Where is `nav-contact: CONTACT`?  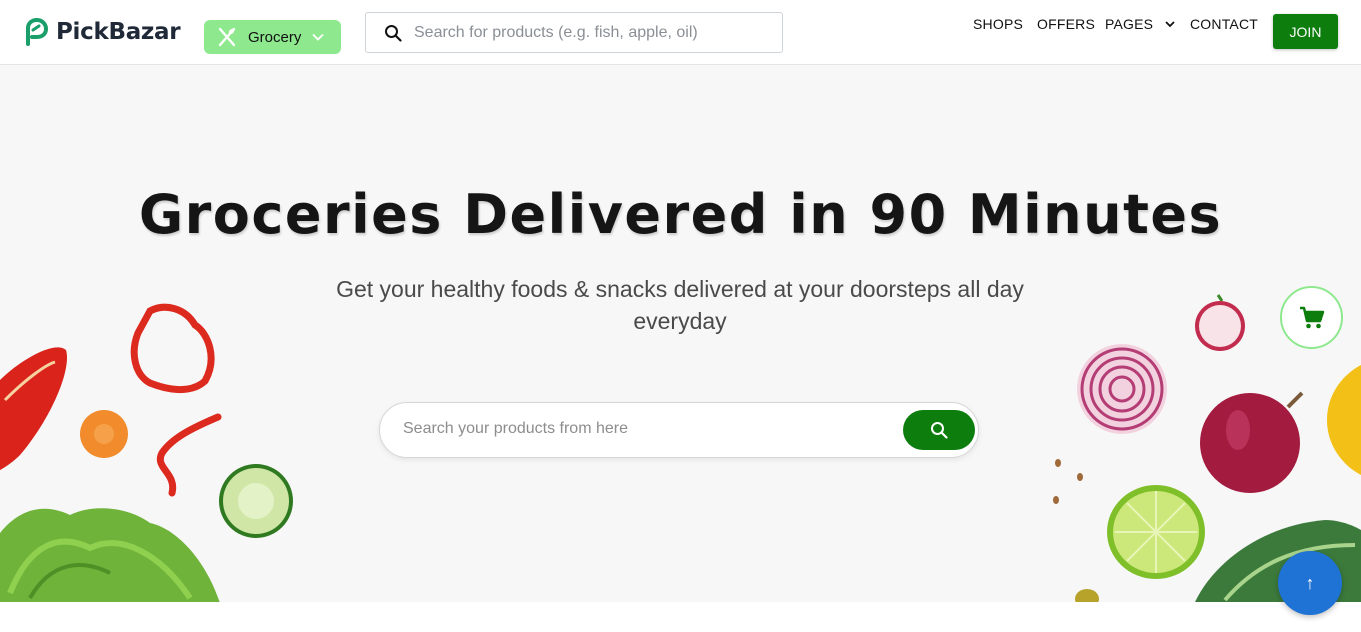
nav-contact: CONTACT is located at coordinates (1224, 24).